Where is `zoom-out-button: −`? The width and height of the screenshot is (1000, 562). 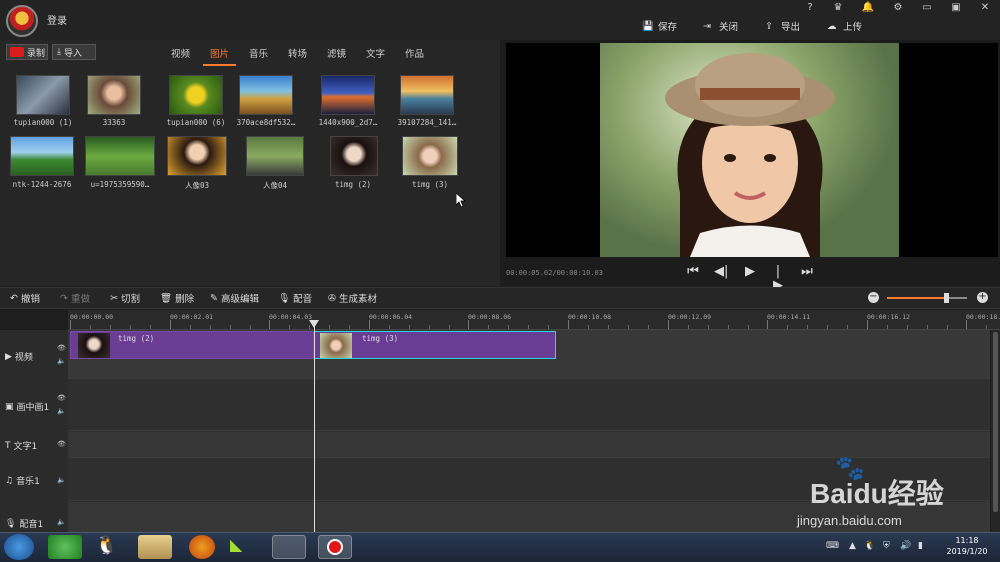
zoom-out-button: − is located at coordinates (873, 297).